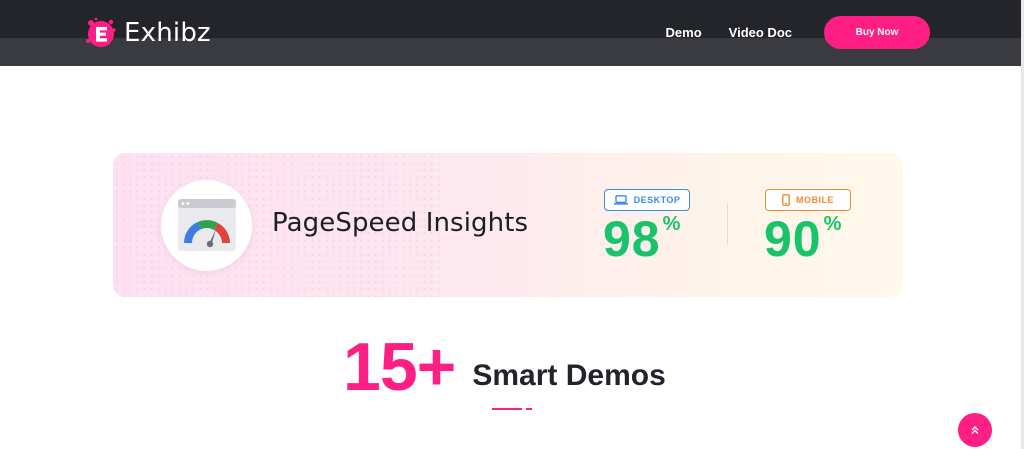  What do you see at coordinates (167, 33) in the screenshot?
I see `logo-text: Exhibz` at bounding box center [167, 33].